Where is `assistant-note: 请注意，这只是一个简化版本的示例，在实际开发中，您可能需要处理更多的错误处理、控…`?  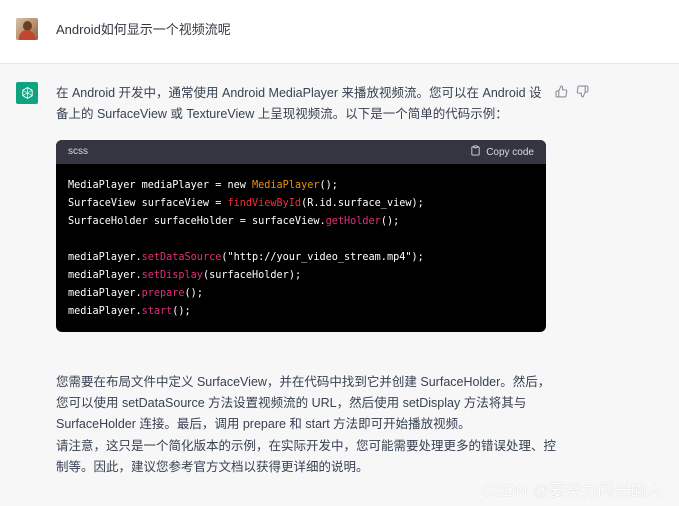
assistant-note: 请注意，这只是一个简化版本的示例，在实际开发中，您可能需要处理更多的错误处理、控… is located at coordinates (306, 457).